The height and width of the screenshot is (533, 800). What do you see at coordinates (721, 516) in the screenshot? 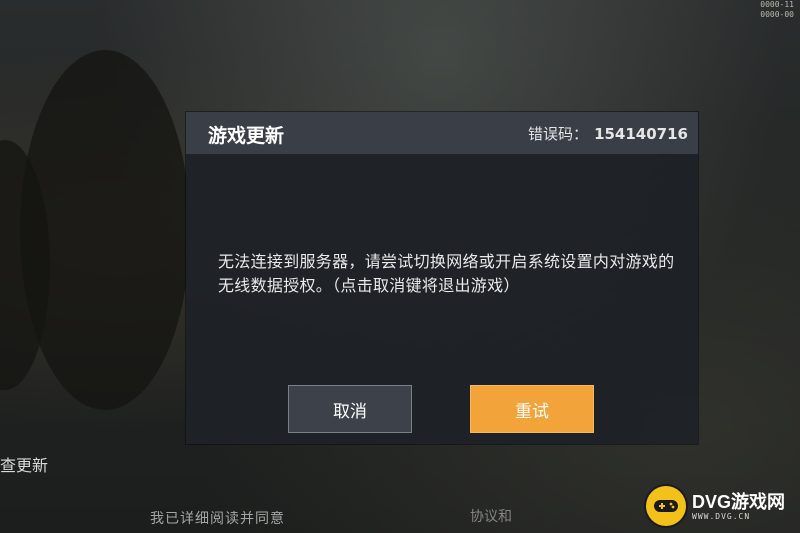
I see `watermark-sub: WWW.DVG.CN` at bounding box center [721, 516].